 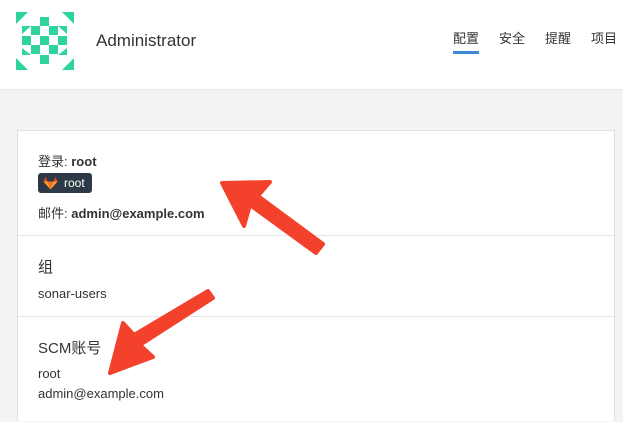 What do you see at coordinates (53, 213) in the screenshot?
I see `email-label: 邮件:` at bounding box center [53, 213].